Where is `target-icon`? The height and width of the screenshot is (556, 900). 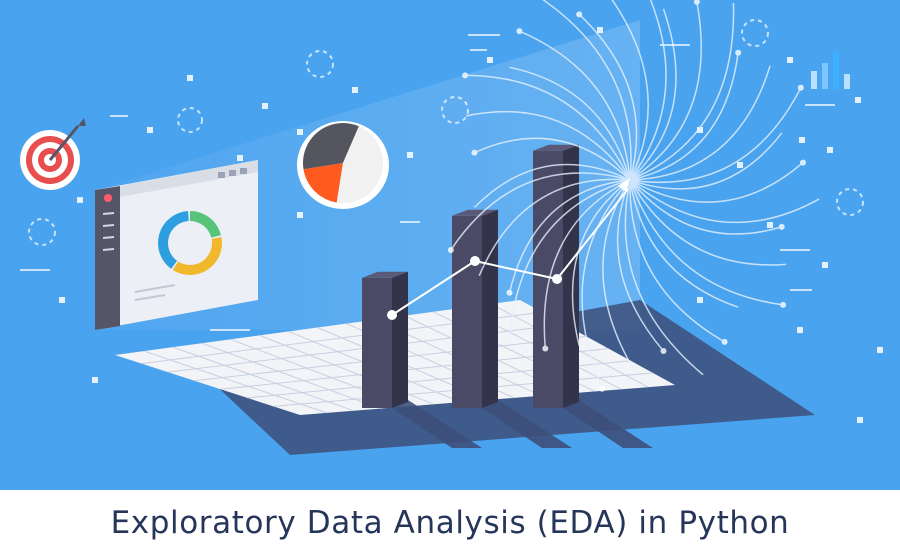
target-icon is located at coordinates (53, 154).